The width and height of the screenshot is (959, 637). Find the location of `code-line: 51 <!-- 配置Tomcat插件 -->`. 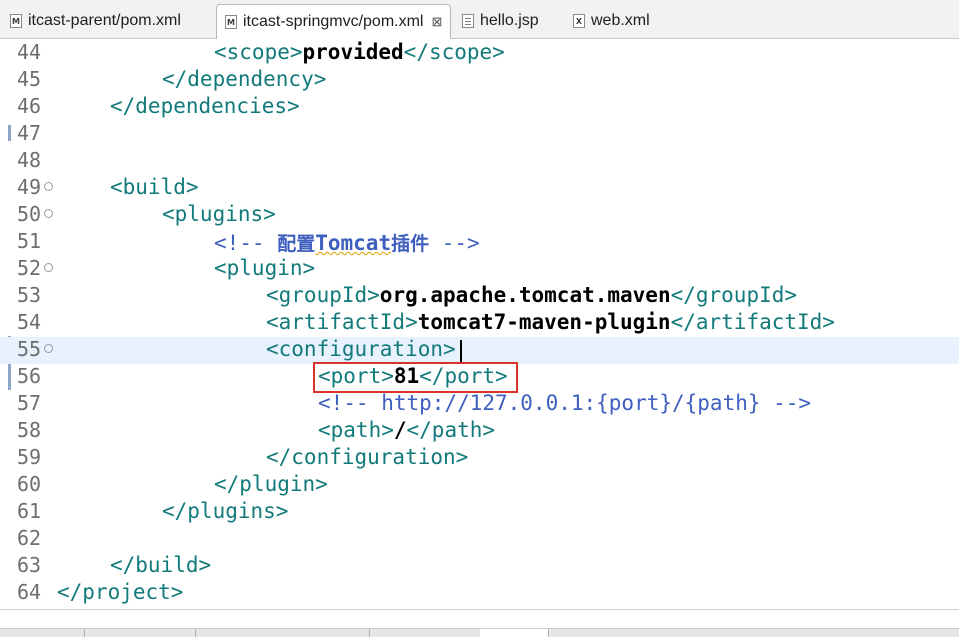

code-line: 51 <!-- 配置Tomcat插件 --> is located at coordinates (479, 242).